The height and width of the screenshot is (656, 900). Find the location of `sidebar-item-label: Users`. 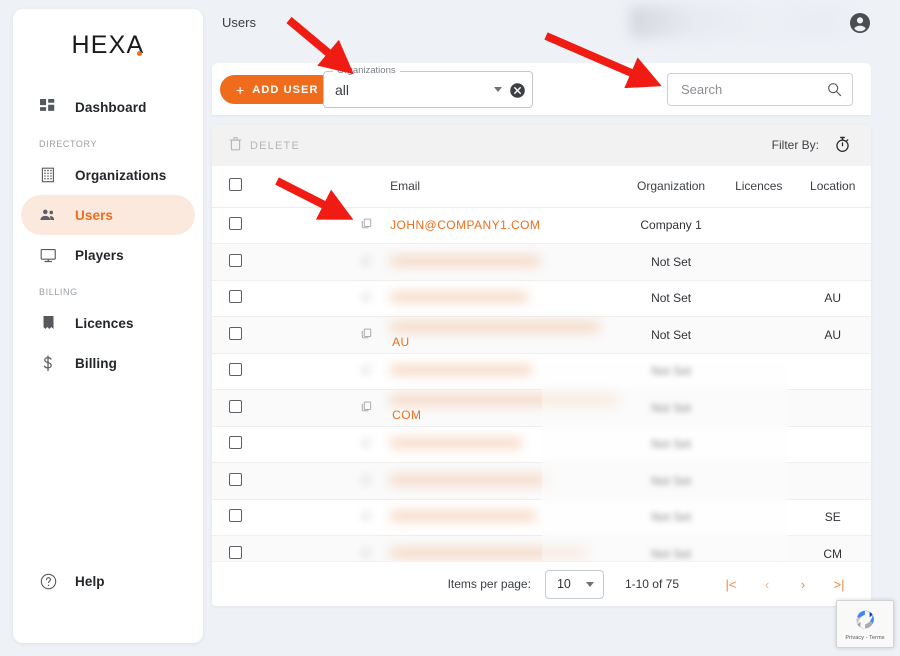

sidebar-item-label: Users is located at coordinates (94, 215).